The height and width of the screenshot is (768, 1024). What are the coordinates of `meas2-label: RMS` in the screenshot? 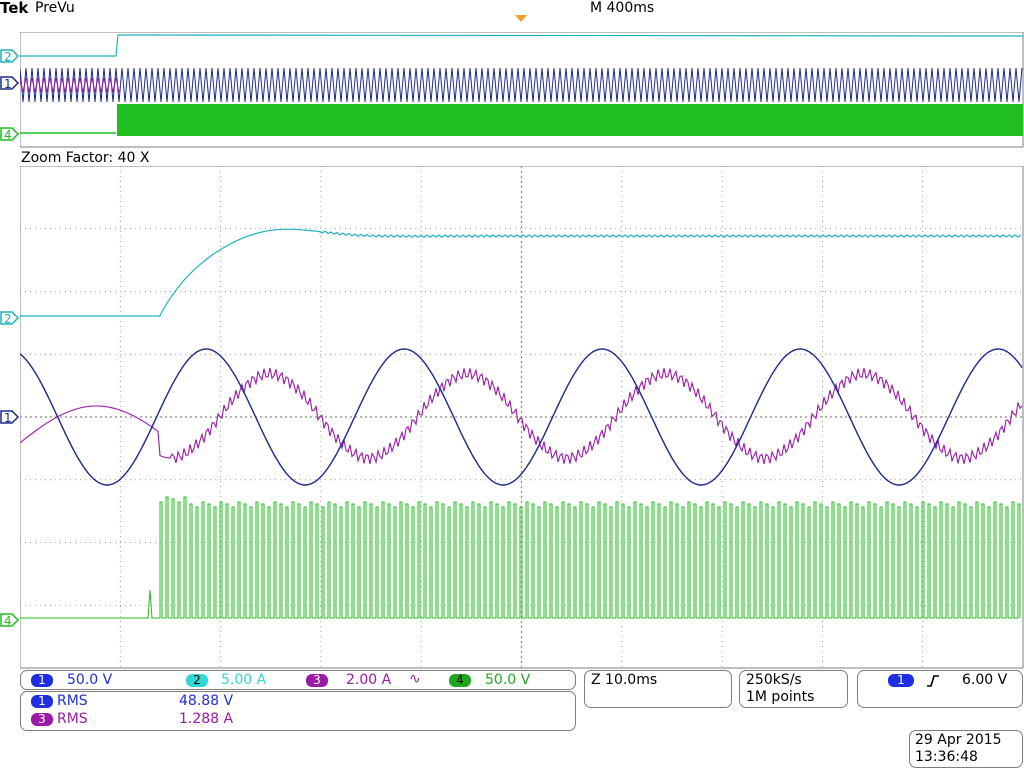 It's located at (72, 719).